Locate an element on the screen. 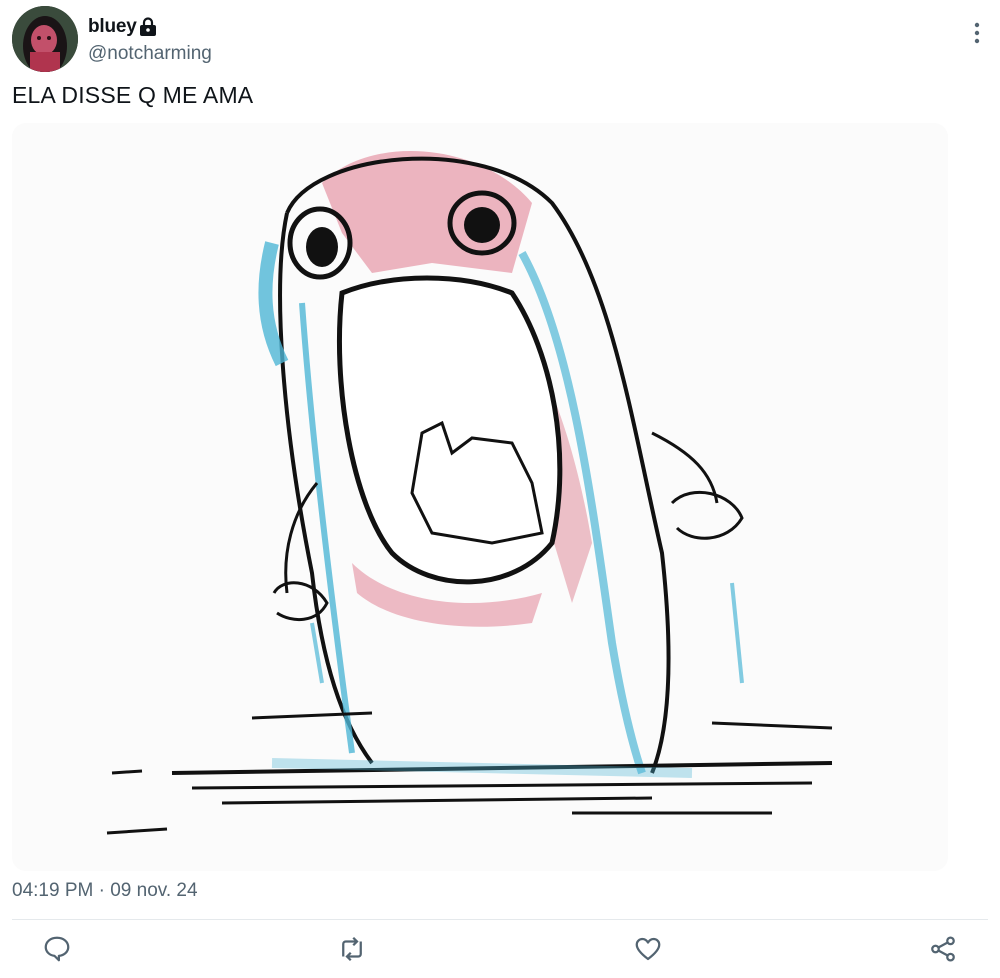  display-name: bluey is located at coordinates (112, 27).